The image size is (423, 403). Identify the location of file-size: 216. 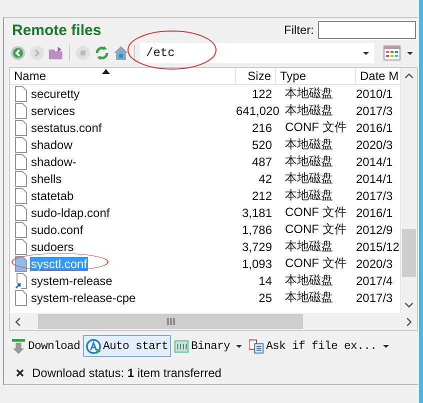
(261, 127).